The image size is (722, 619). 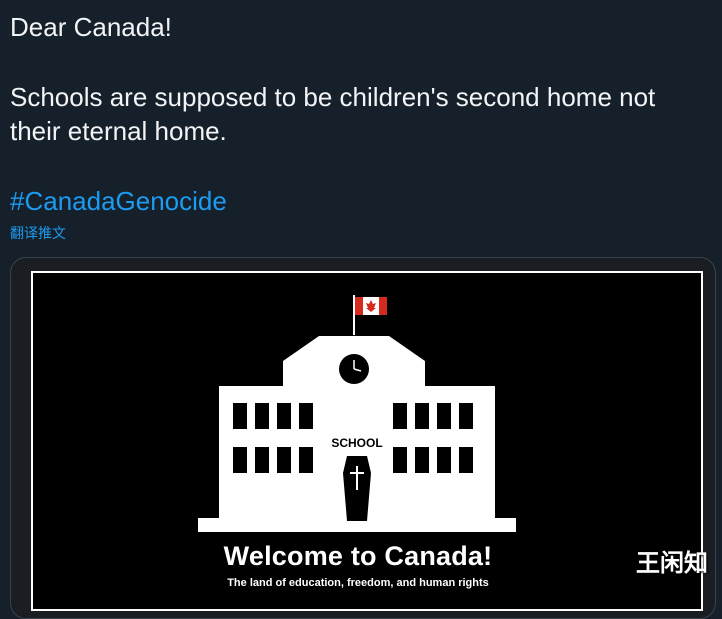 I want to click on canada-flag-icon, so click(x=371, y=306).